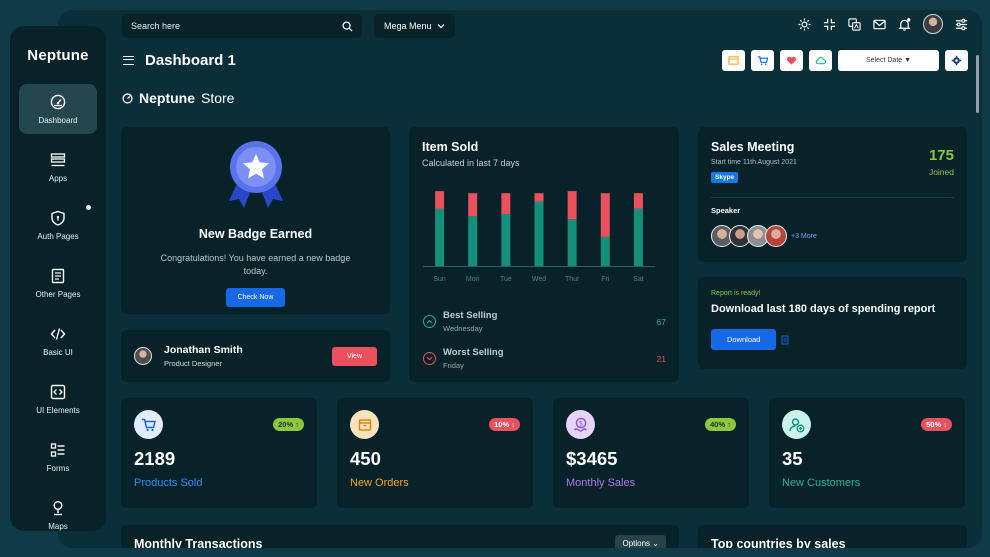 The width and height of the screenshot is (990, 557). Describe the element at coordinates (347, 26) in the screenshot. I see `search-icon` at that location.